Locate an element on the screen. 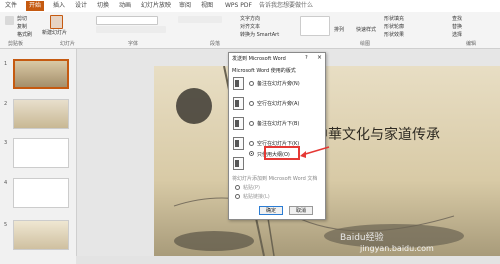 This screenshot has width=500, height=264. clipboard-group-label: 剪贴板 is located at coordinates (16, 44).